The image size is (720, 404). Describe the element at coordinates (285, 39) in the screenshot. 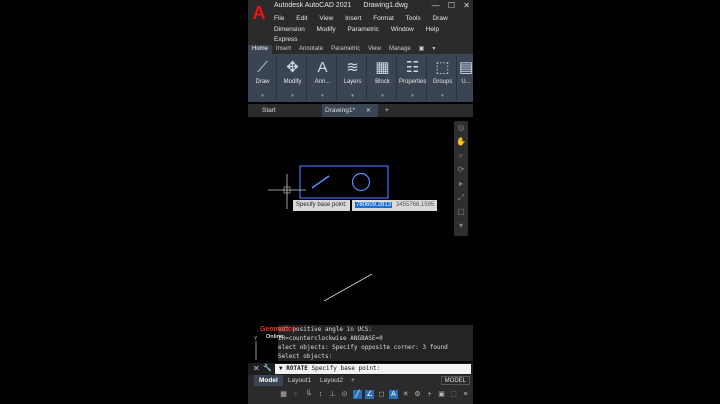

I see `menu-express: Express` at that location.